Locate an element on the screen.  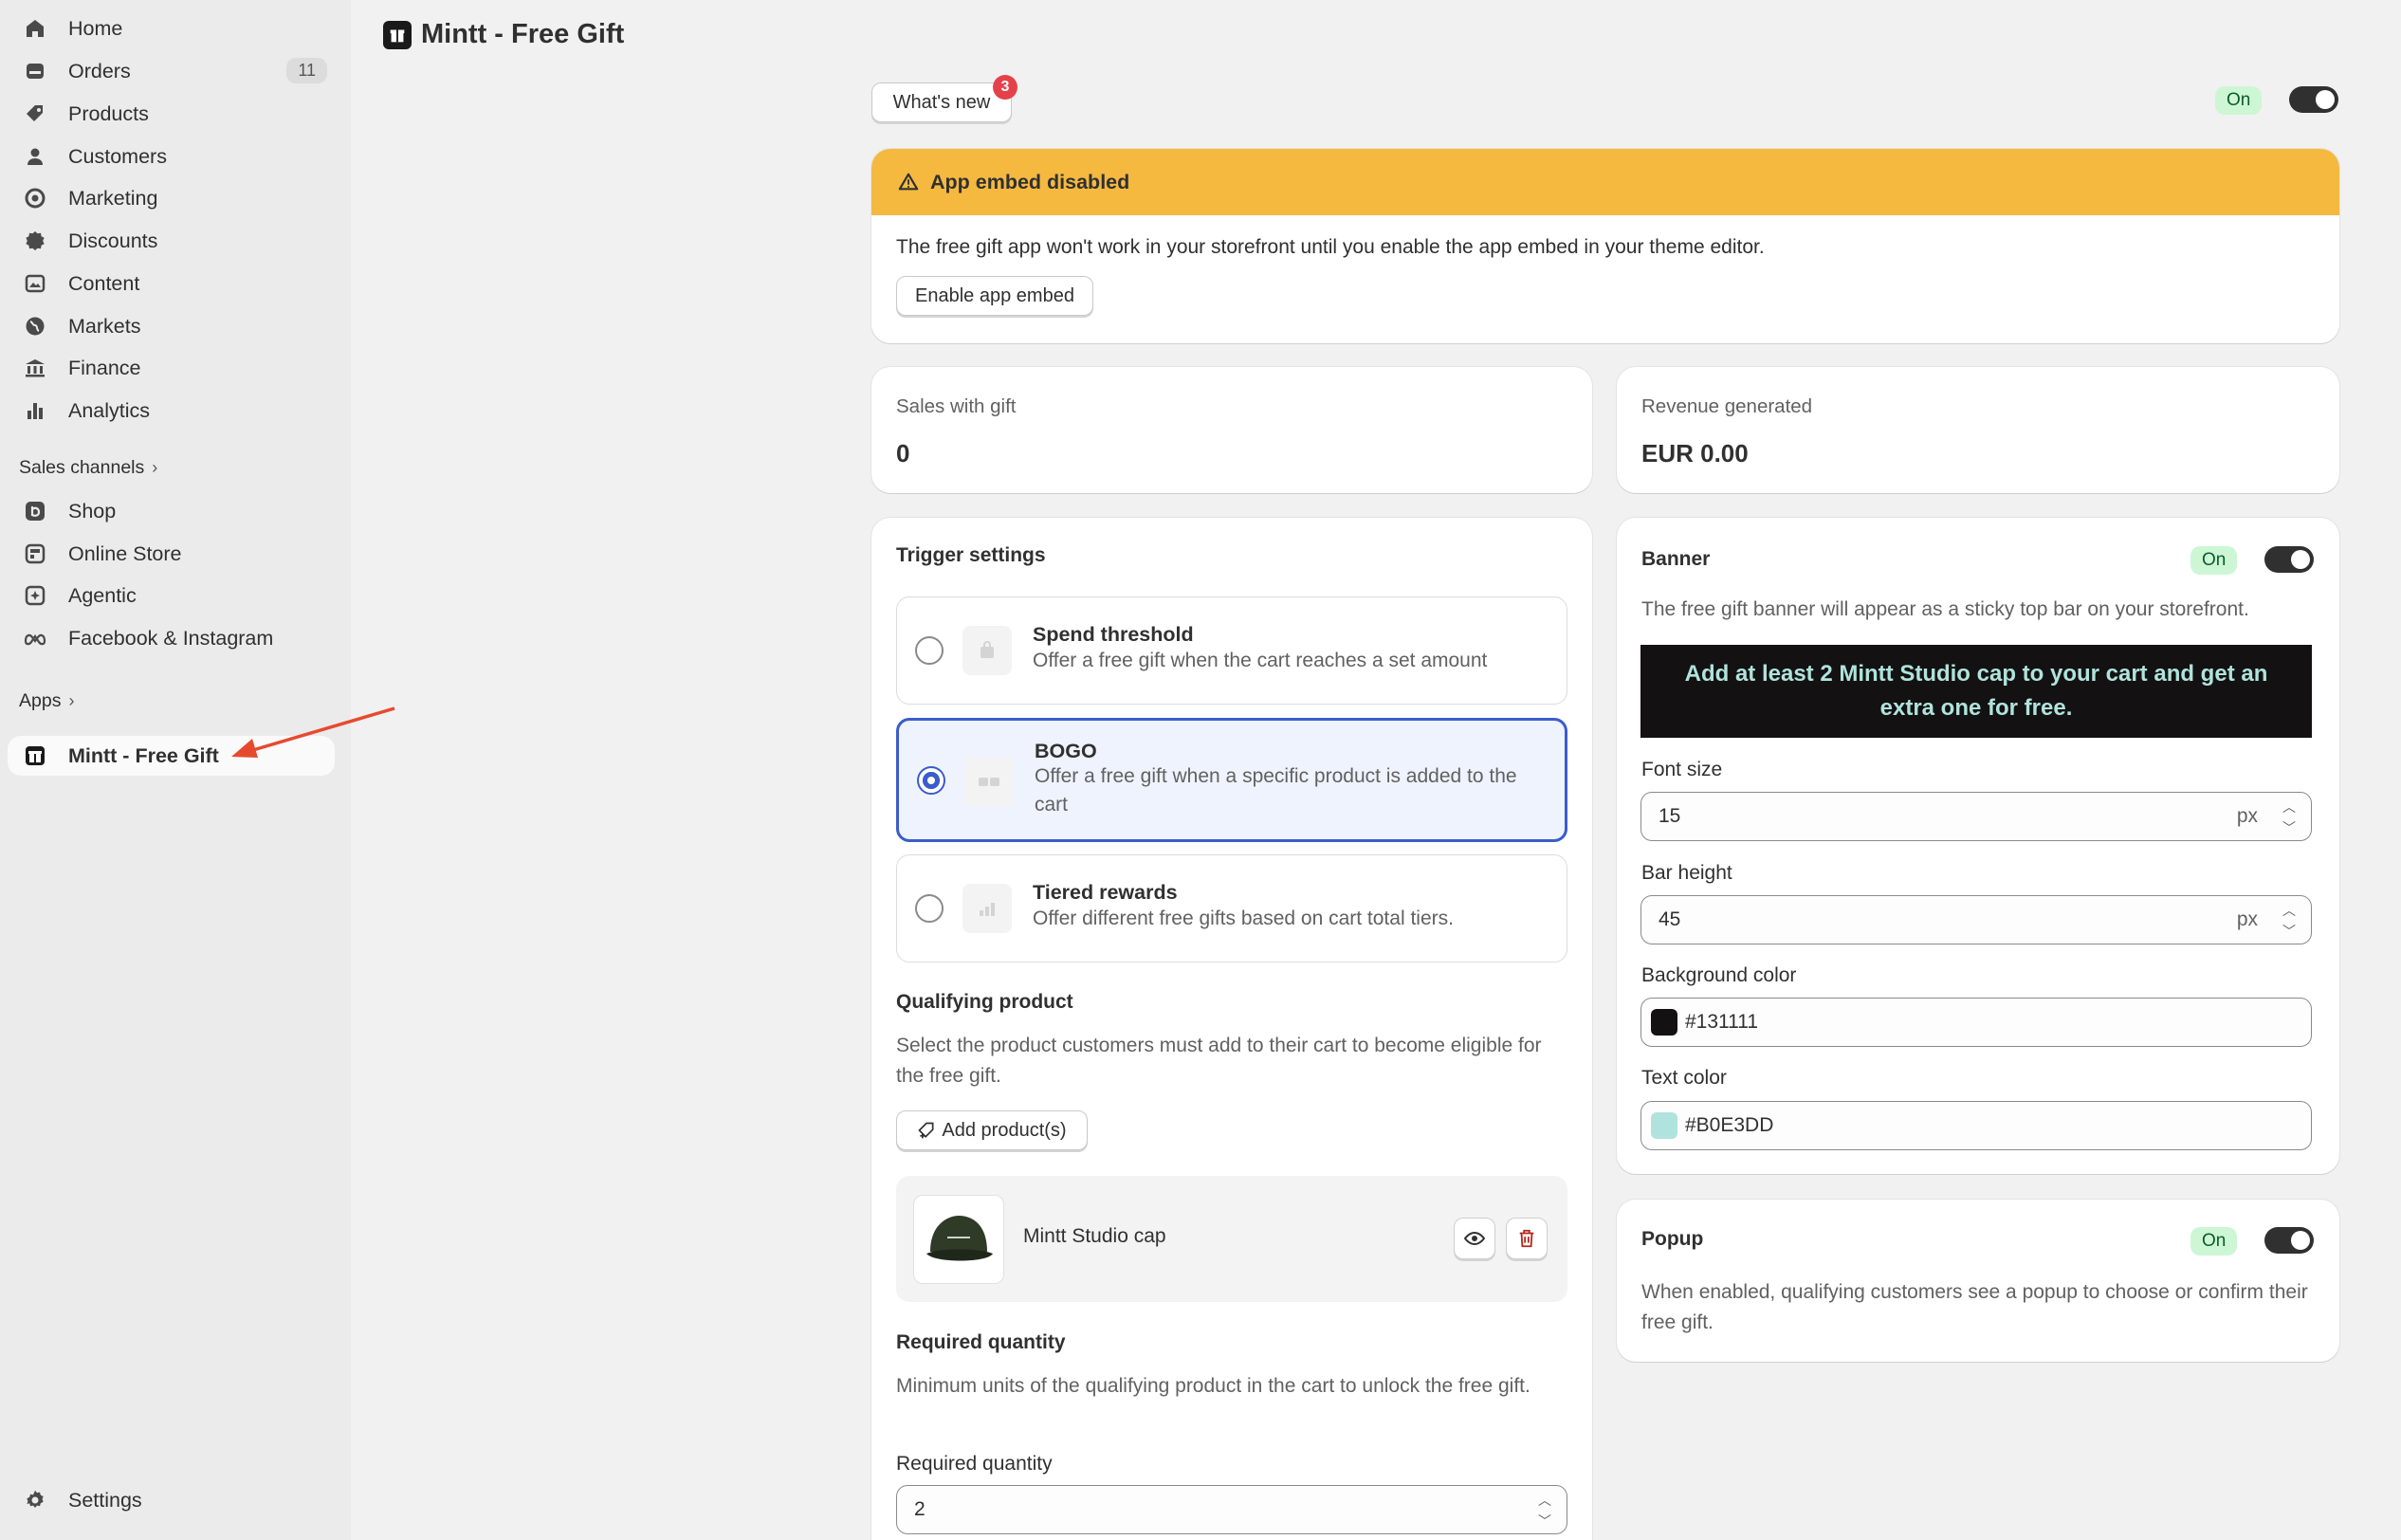
trigger-settings-heading: Trigger settings is located at coordinates (971, 555).